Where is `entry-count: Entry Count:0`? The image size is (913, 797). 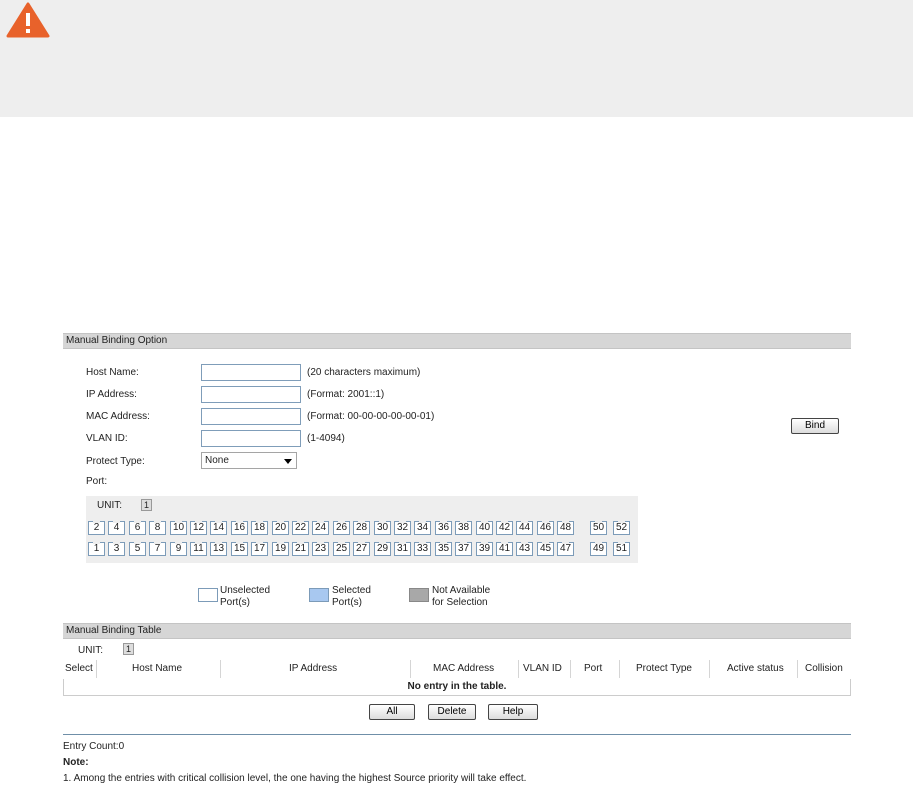 entry-count: Entry Count:0 is located at coordinates (94, 746).